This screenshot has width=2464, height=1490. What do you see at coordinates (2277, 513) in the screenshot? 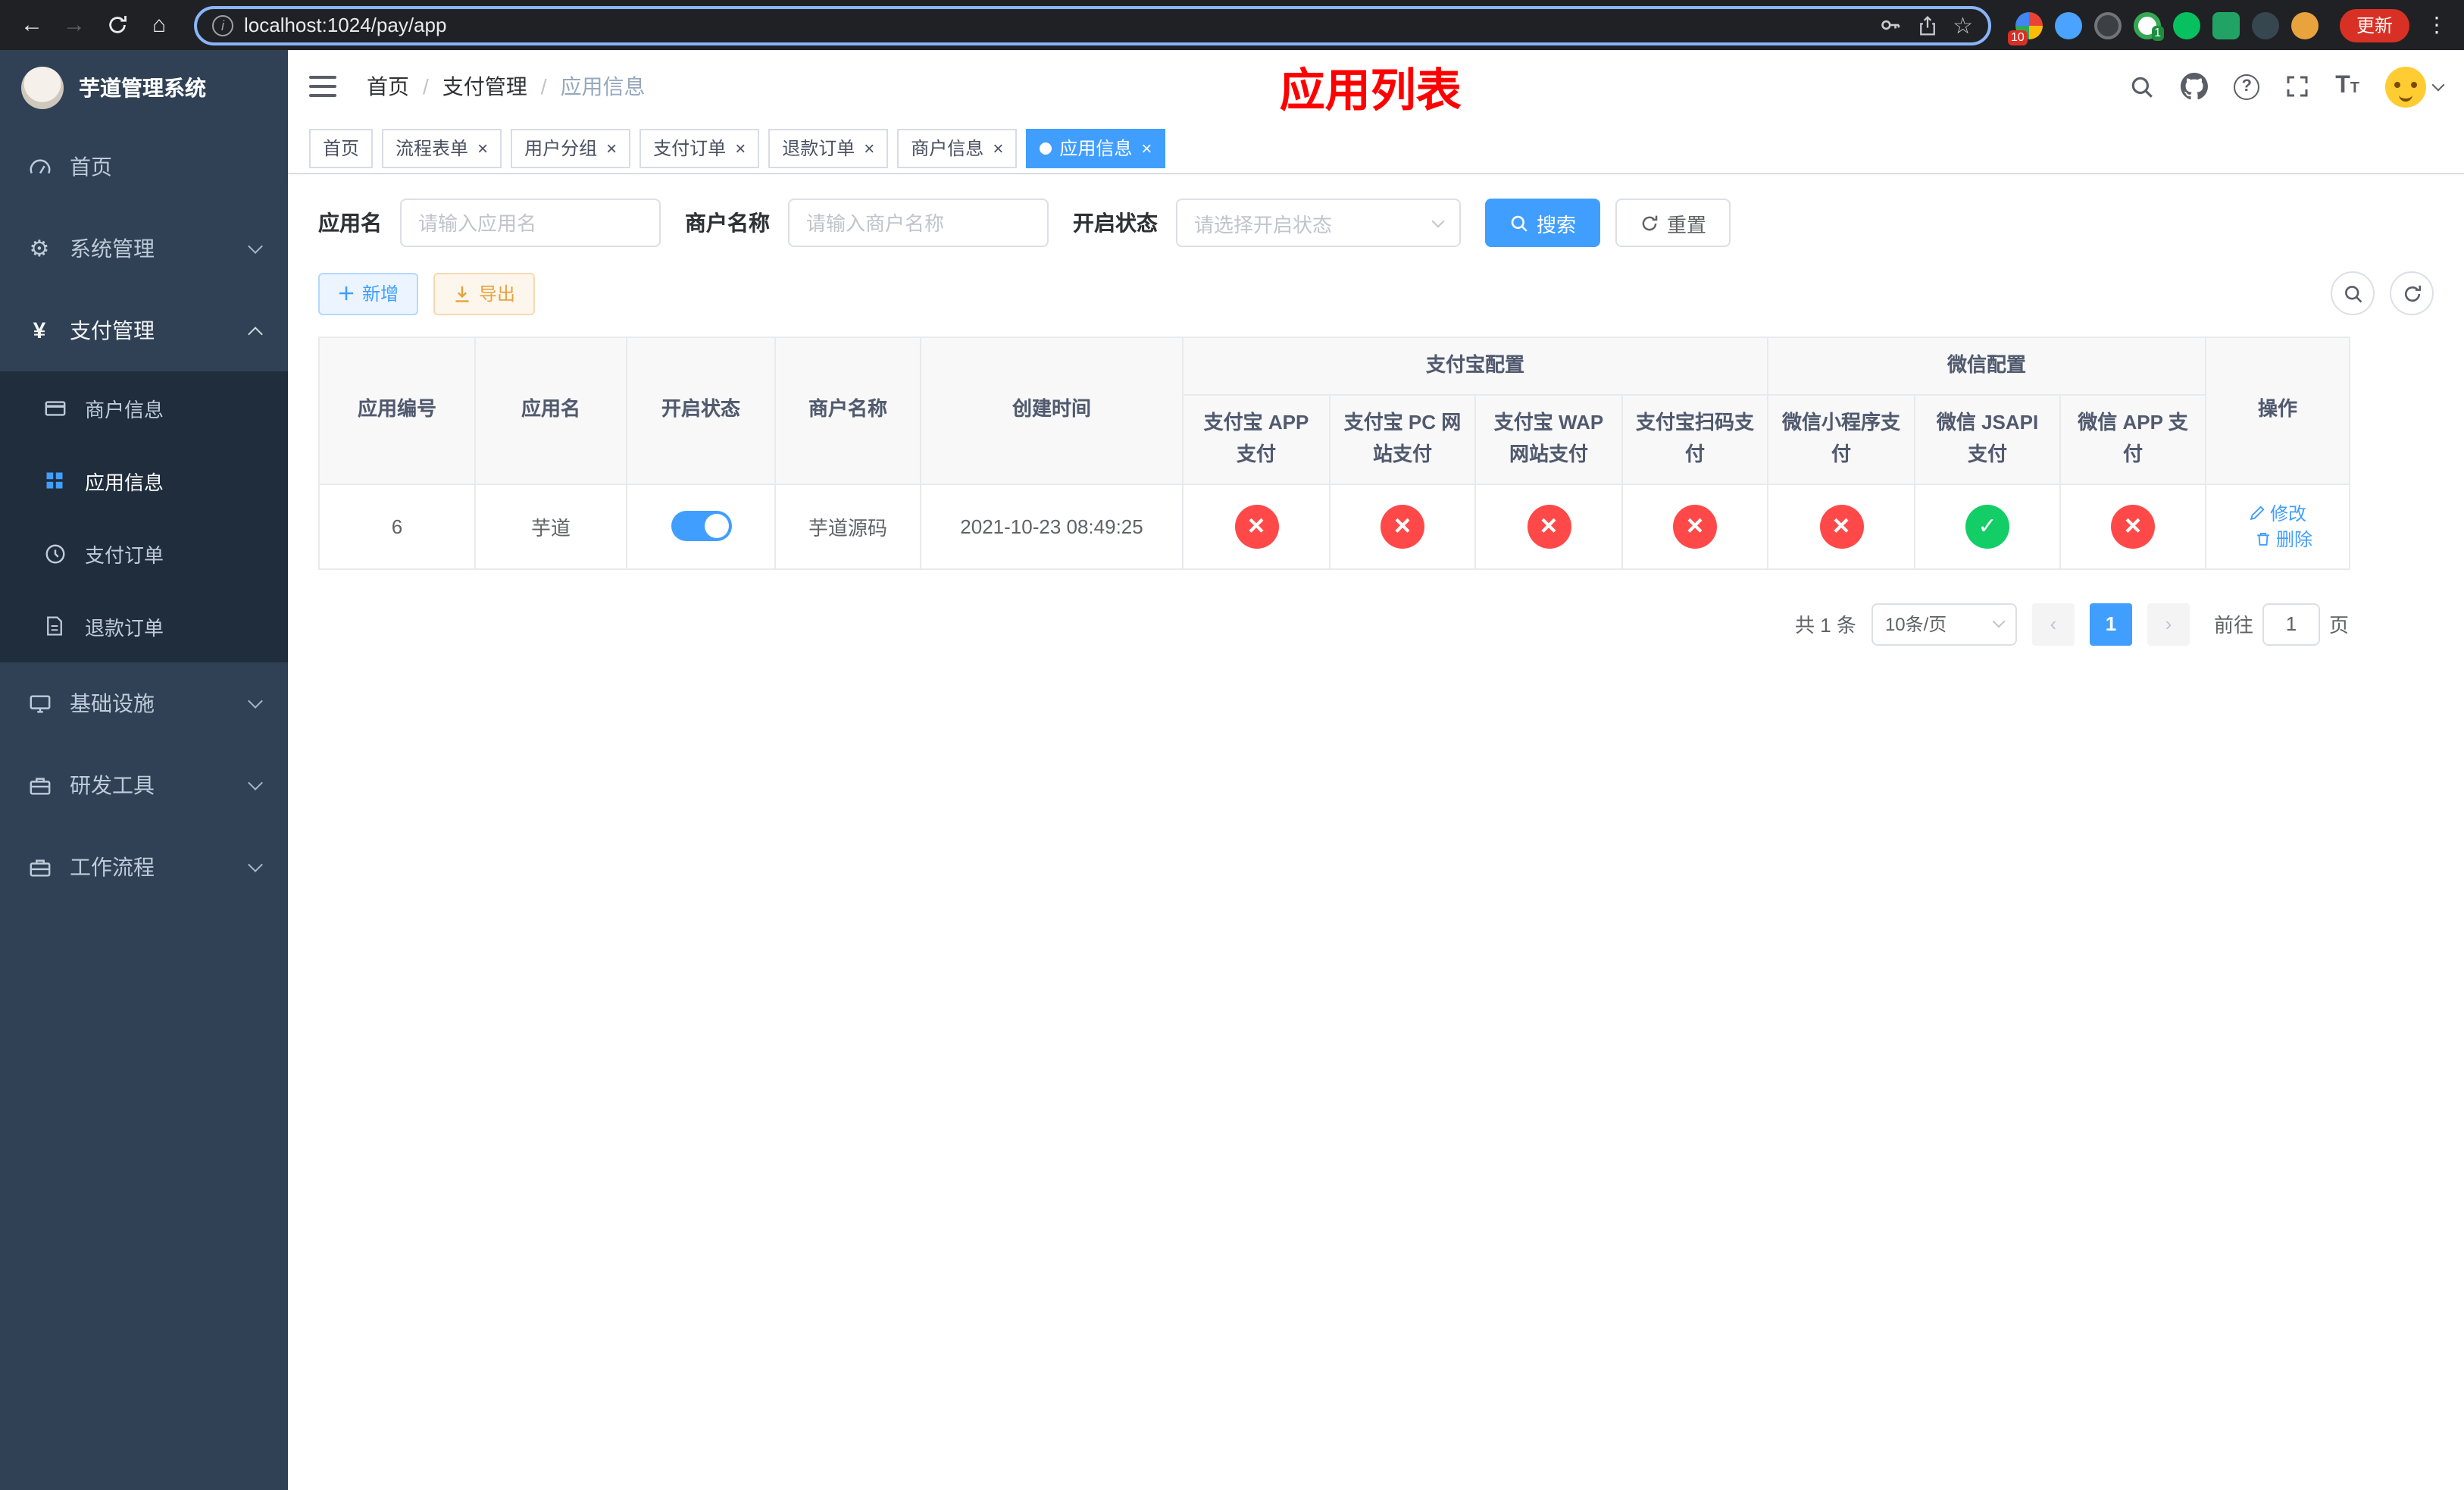
I see `edit-link: 修改` at bounding box center [2277, 513].